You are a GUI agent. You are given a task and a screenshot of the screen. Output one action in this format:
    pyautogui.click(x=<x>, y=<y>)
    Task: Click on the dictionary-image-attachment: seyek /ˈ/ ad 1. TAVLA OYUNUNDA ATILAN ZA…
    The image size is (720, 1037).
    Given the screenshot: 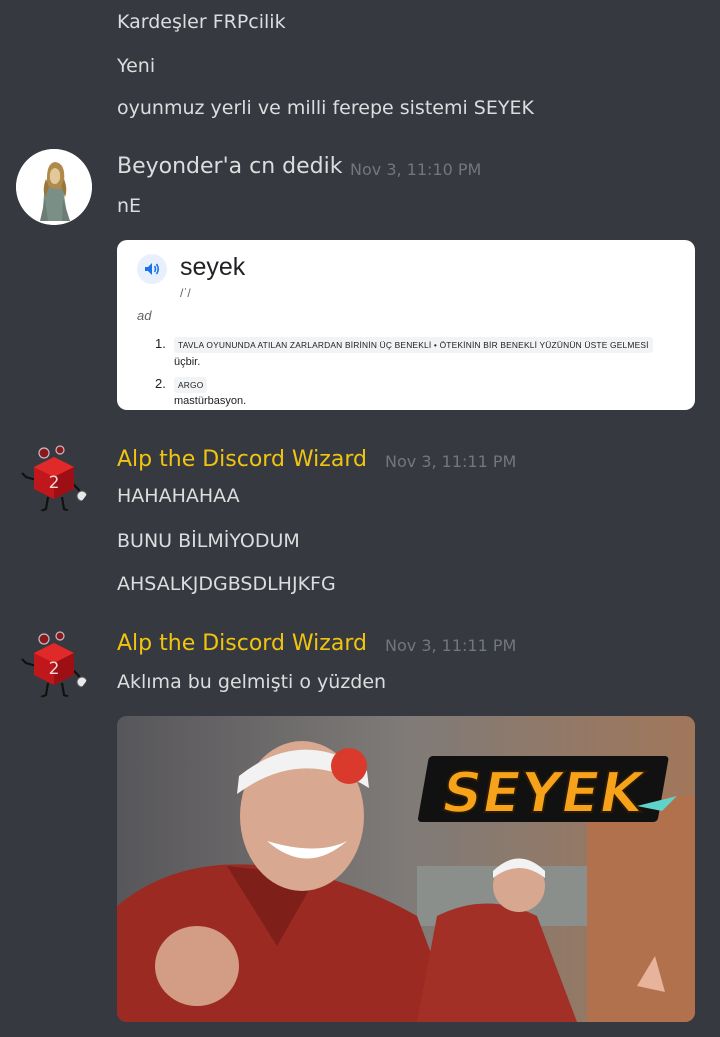 What is the action you would take?
    pyautogui.click(x=406, y=325)
    